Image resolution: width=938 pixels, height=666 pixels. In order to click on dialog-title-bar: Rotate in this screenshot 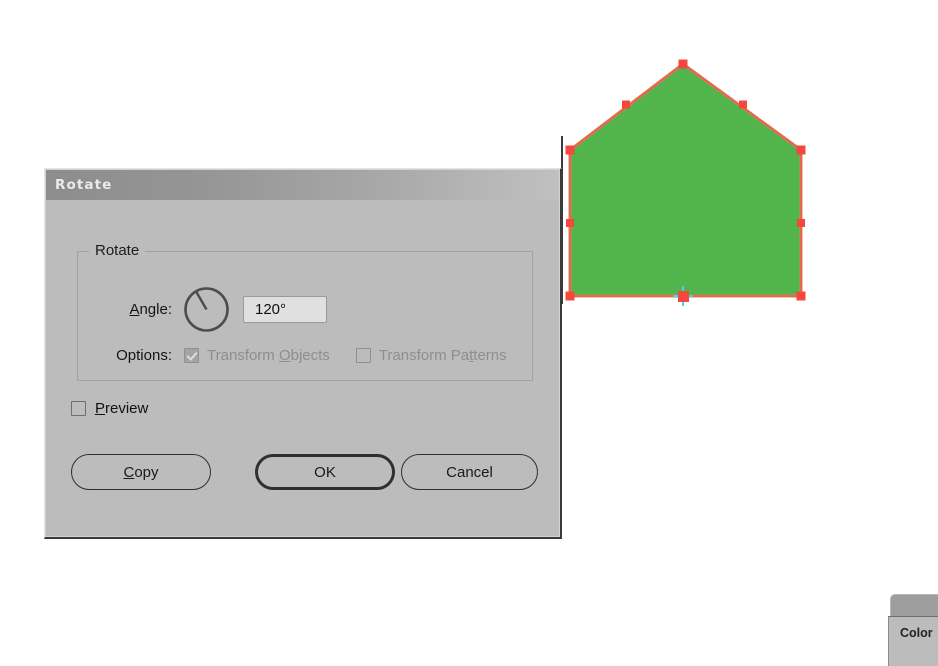, I will do `click(302, 184)`.